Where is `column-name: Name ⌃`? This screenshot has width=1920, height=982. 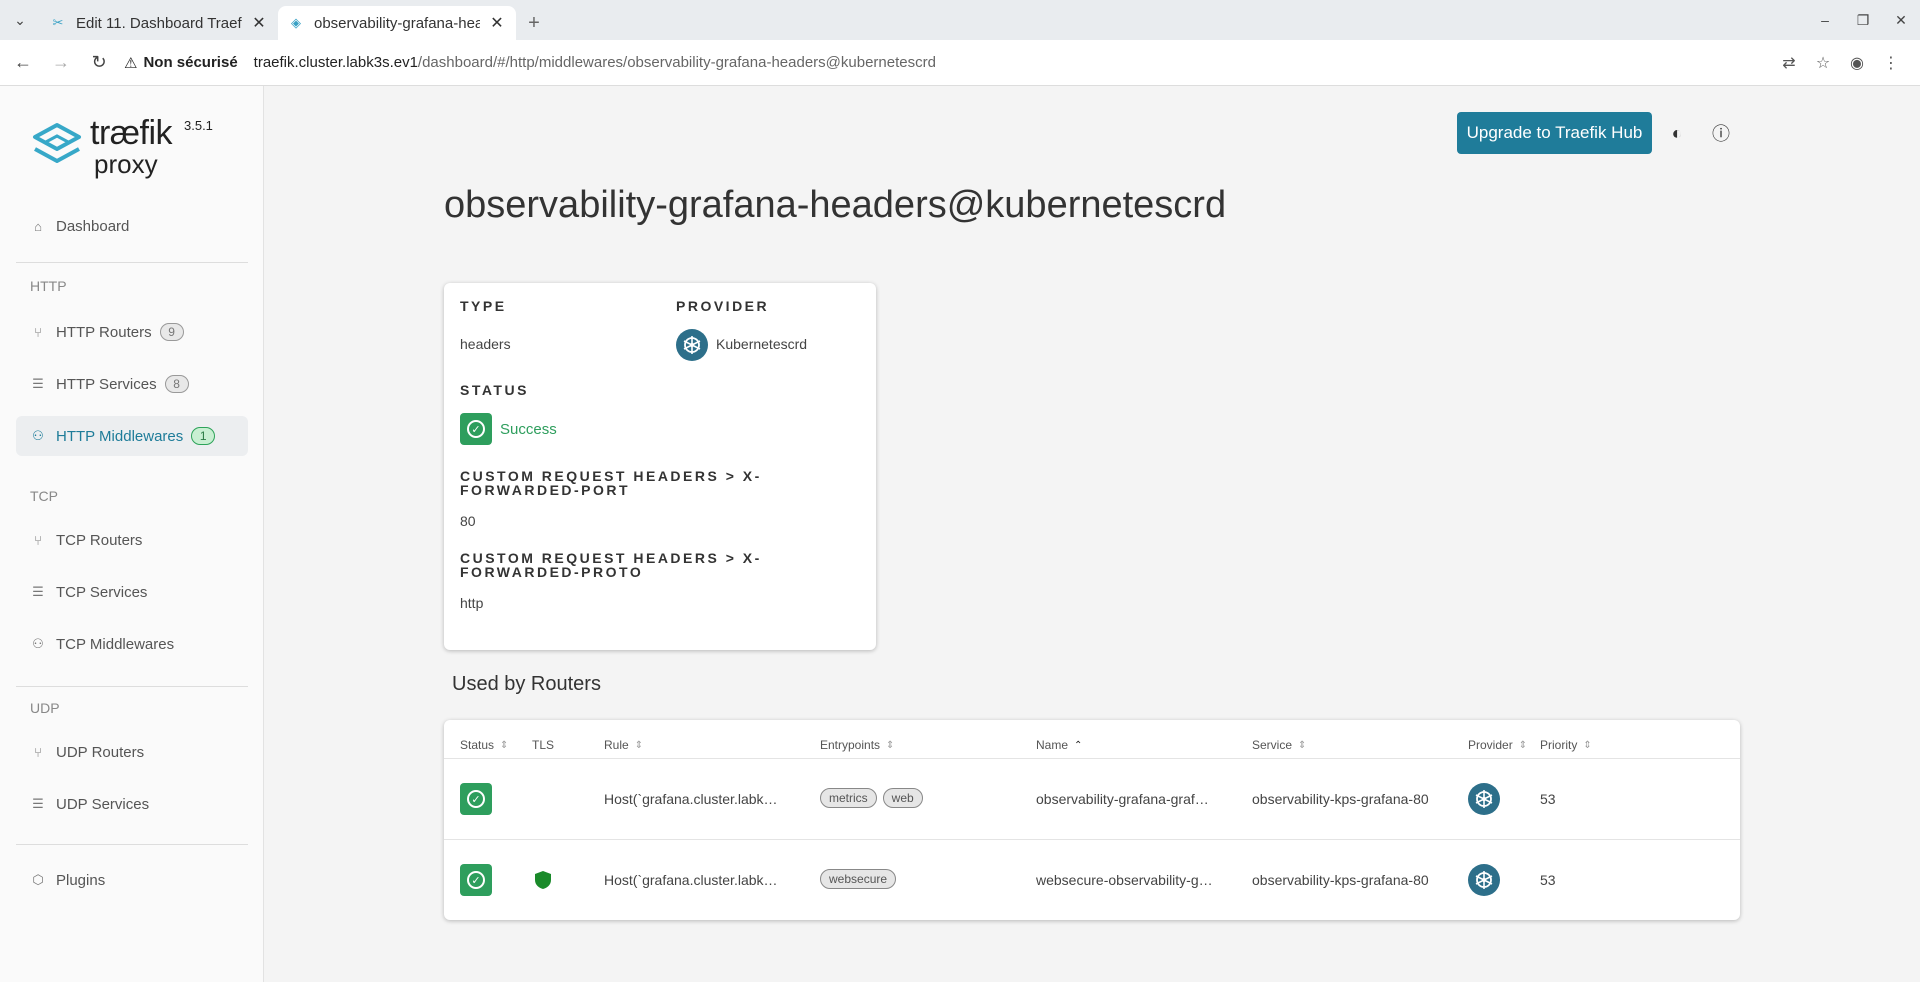 column-name: Name ⌃ is located at coordinates (1059, 745).